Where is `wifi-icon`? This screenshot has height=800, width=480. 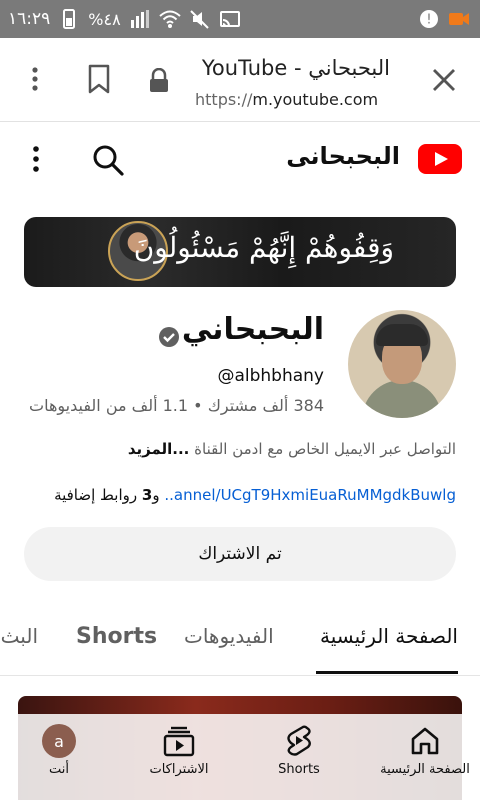 wifi-icon is located at coordinates (169, 19).